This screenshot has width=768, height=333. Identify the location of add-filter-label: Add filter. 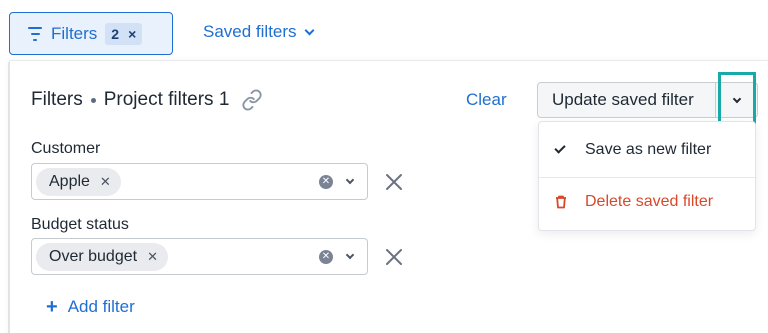
(101, 306).